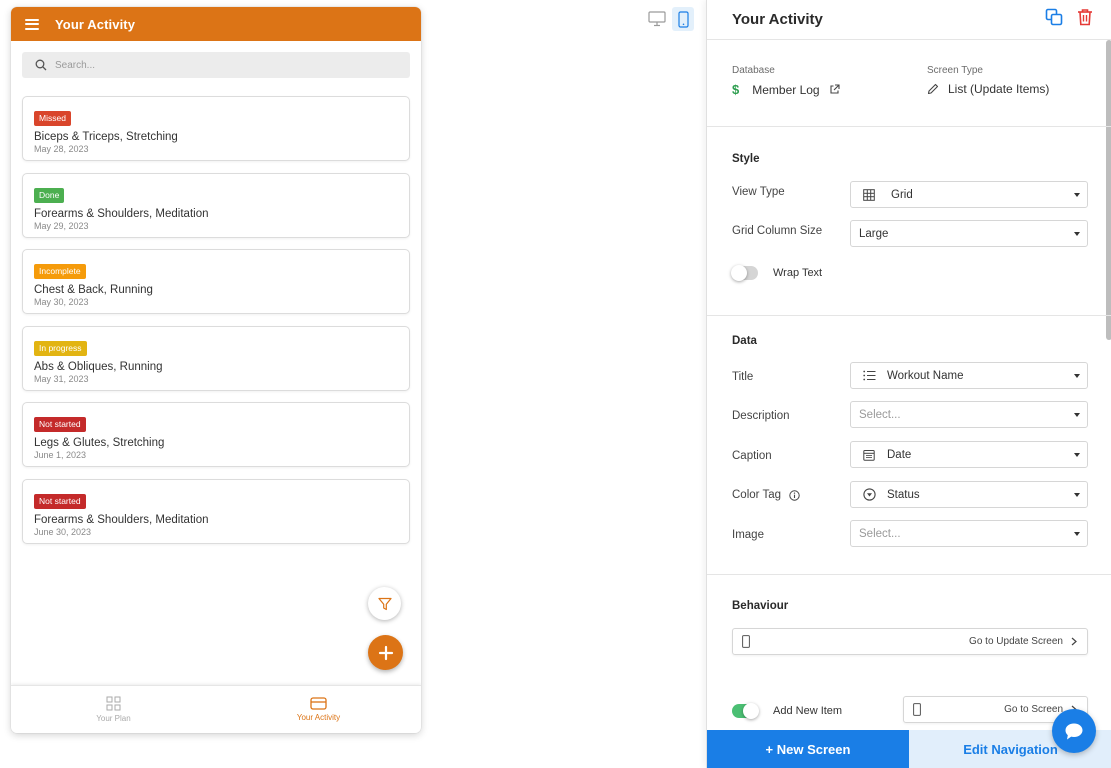 The width and height of the screenshot is (1111, 768). I want to click on bottom-navigation: Your Plan Your Activity, so click(216, 709).